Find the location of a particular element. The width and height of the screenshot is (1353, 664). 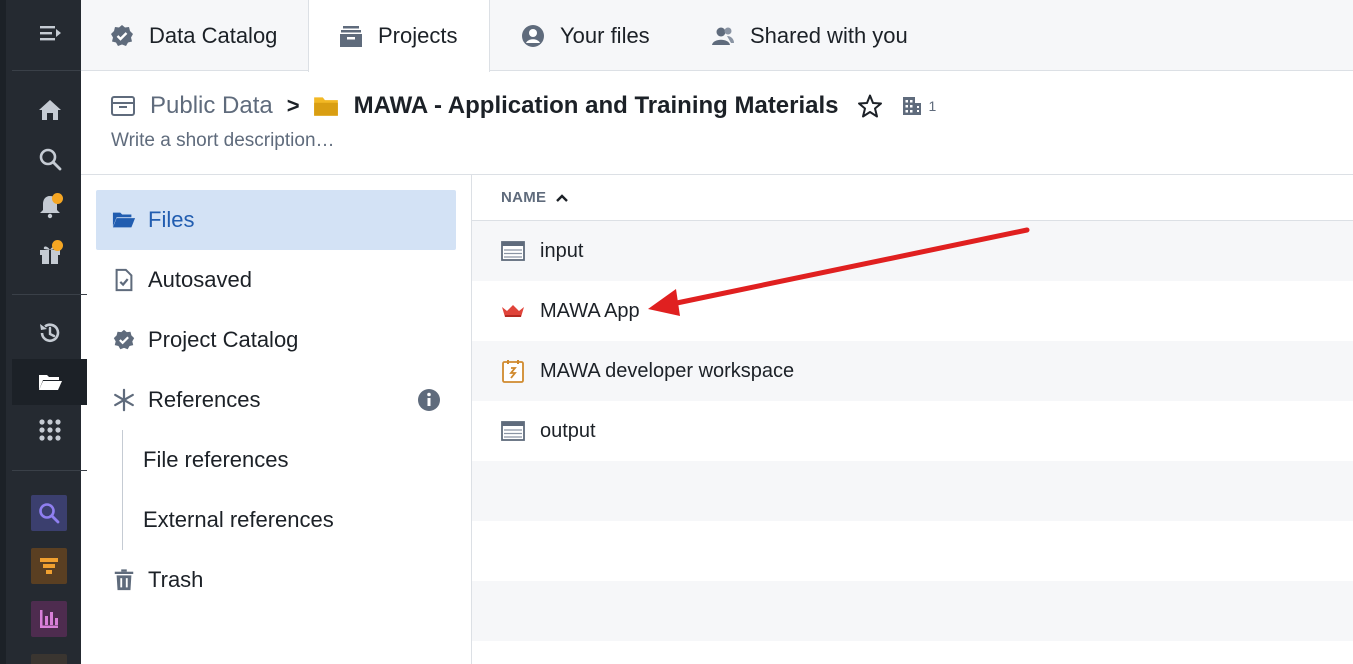

tab-your-files: Your files is located at coordinates (585, 35).